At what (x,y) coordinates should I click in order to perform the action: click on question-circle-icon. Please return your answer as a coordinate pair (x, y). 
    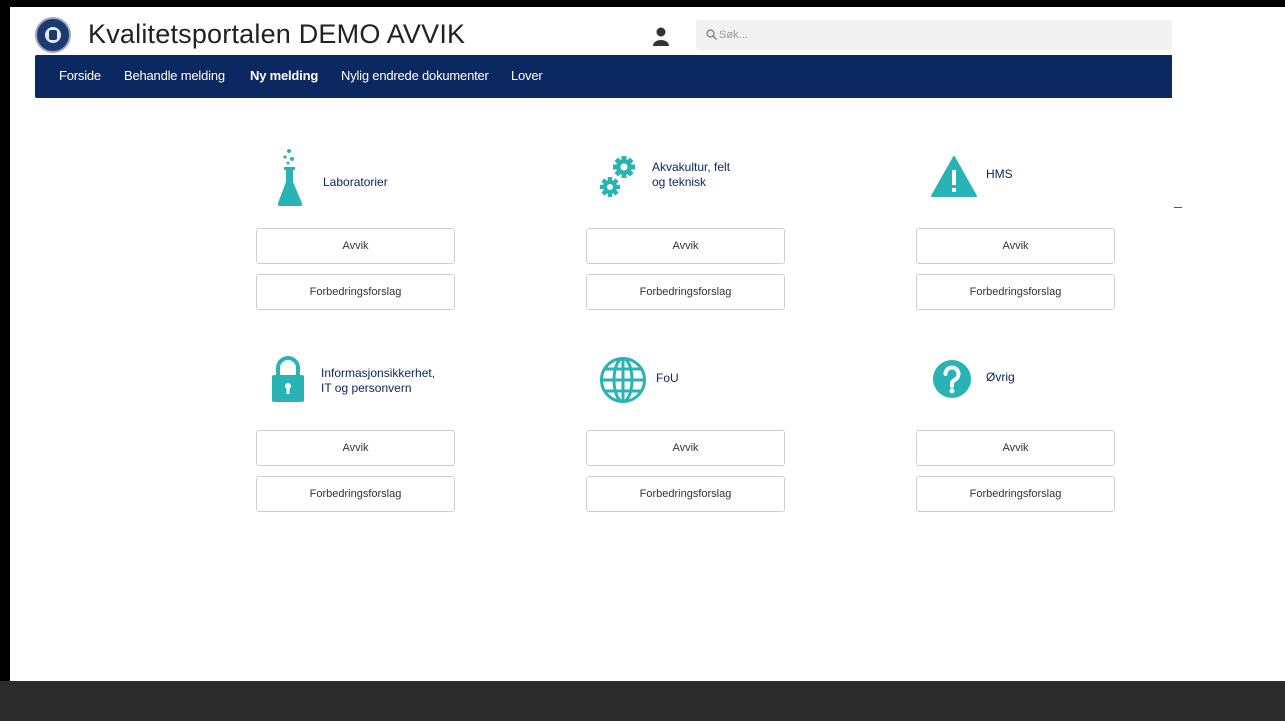
    Looking at the image, I should click on (952, 379).